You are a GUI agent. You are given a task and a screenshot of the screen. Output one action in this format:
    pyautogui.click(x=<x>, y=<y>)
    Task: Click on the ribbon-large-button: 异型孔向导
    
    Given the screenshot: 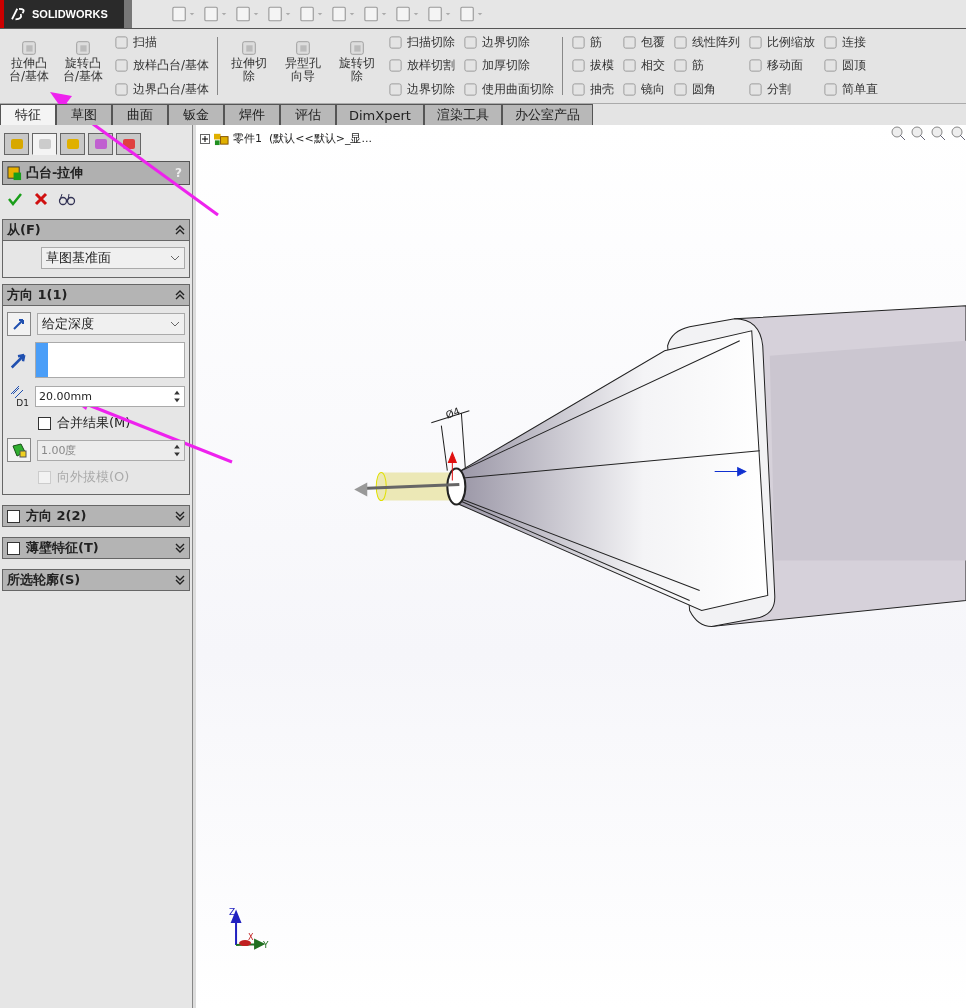 What is the action you would take?
    pyautogui.click(x=303, y=66)
    